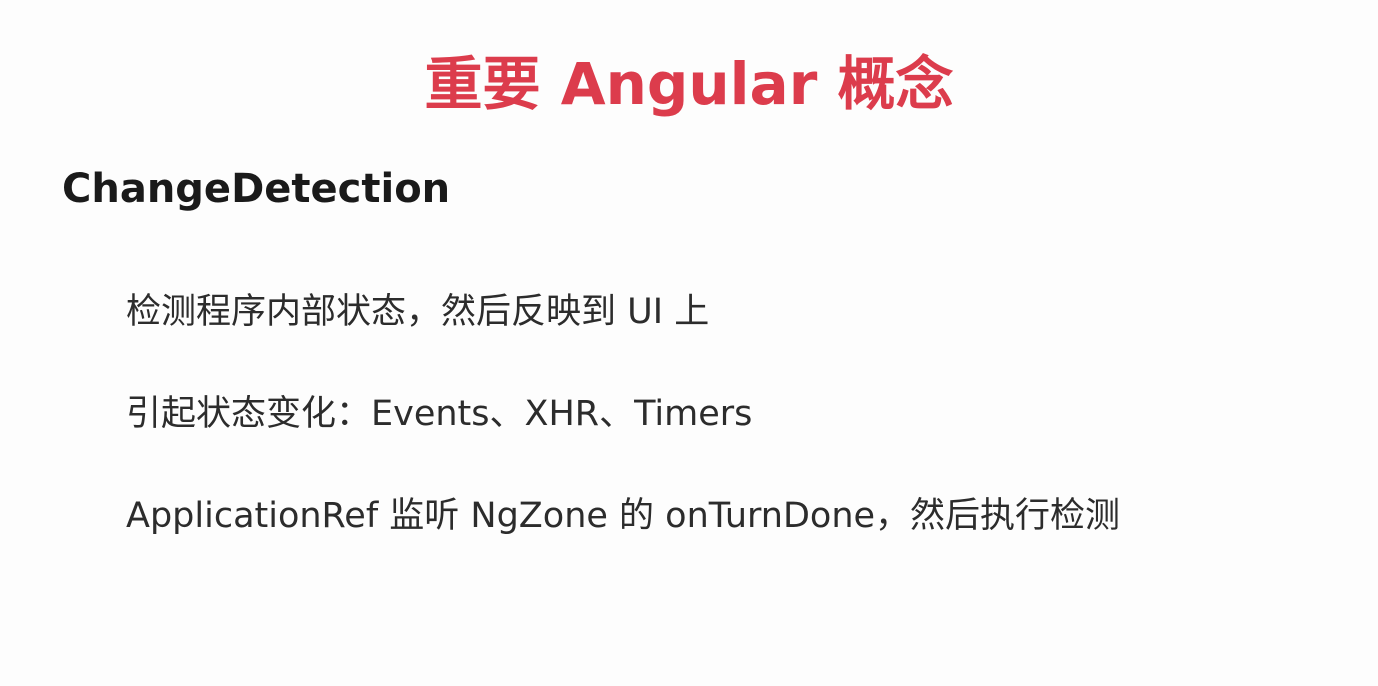 The width and height of the screenshot is (1378, 686). I want to click on slide-subtitle: ChangeDetection, so click(256, 189).